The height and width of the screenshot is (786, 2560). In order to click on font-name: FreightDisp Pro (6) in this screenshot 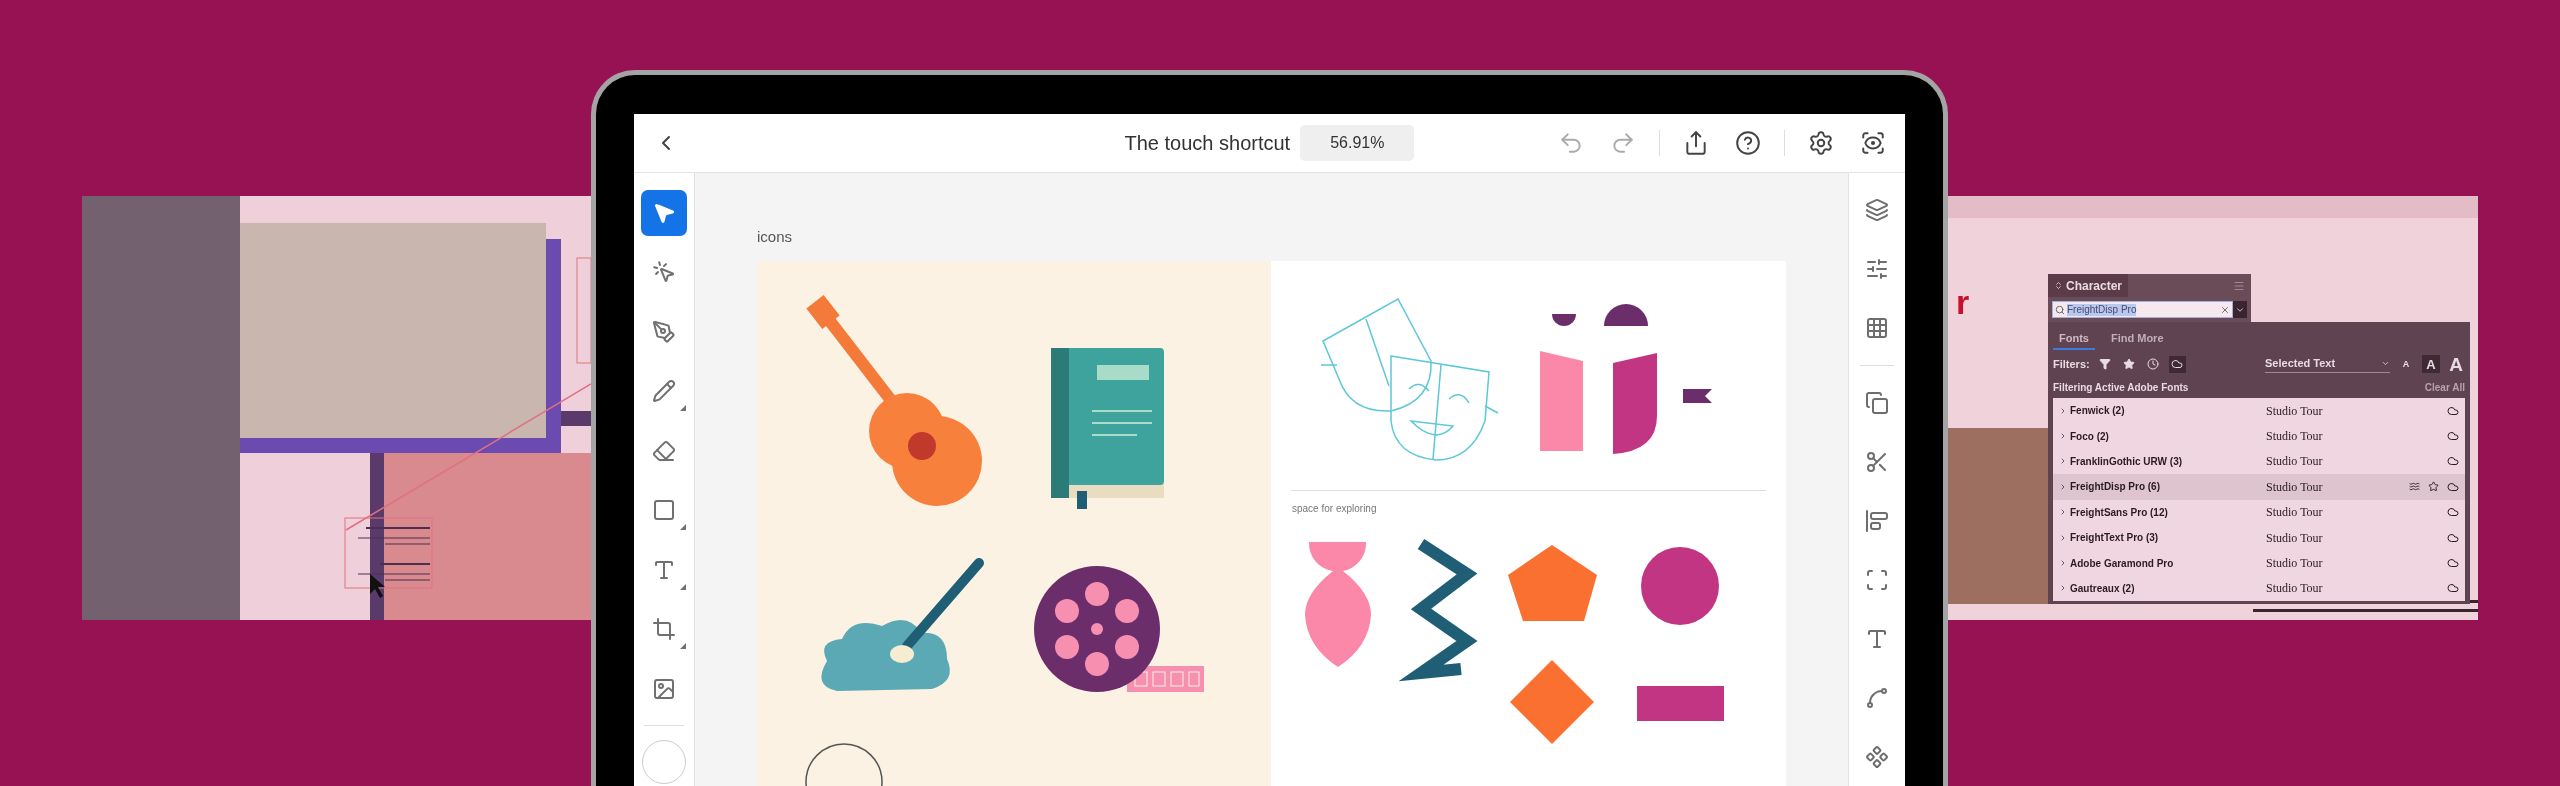, I will do `click(2115, 487)`.